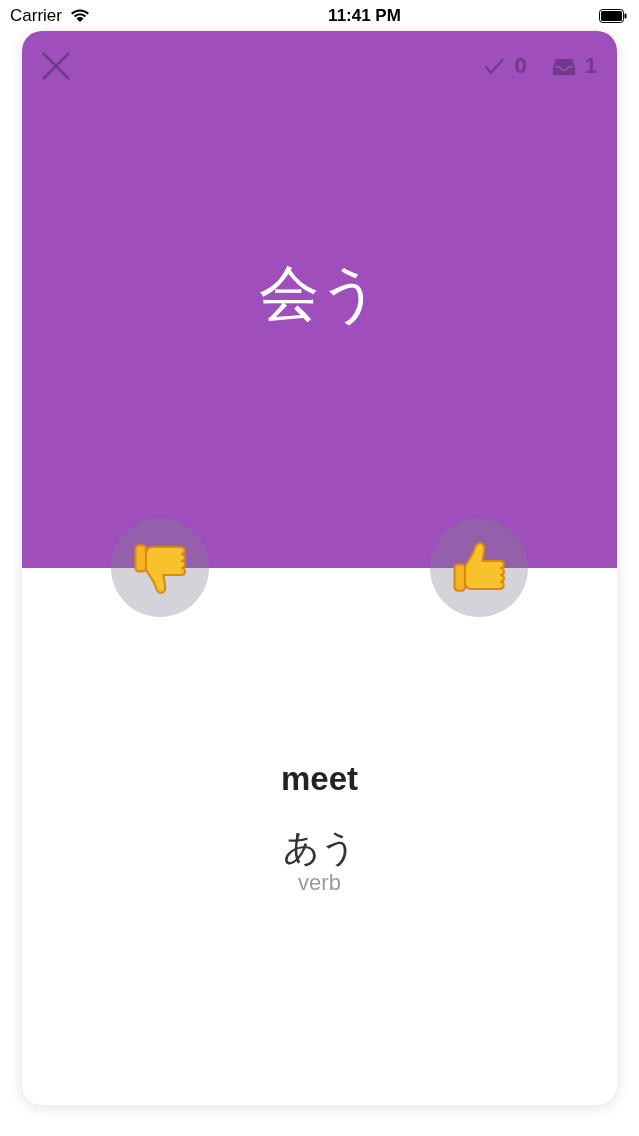 This screenshot has width=639, height=1136. I want to click on part-of-speech: verb, so click(319, 882).